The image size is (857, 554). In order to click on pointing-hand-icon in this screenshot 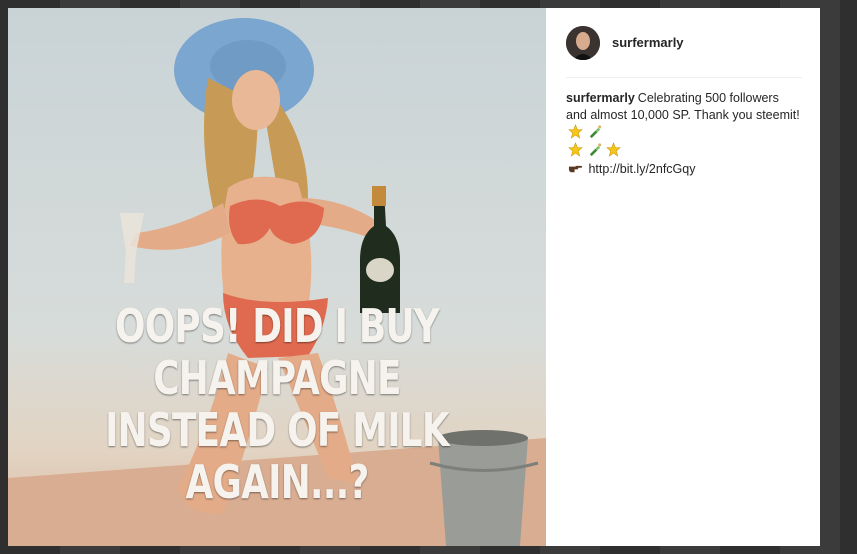, I will do `click(575, 169)`.